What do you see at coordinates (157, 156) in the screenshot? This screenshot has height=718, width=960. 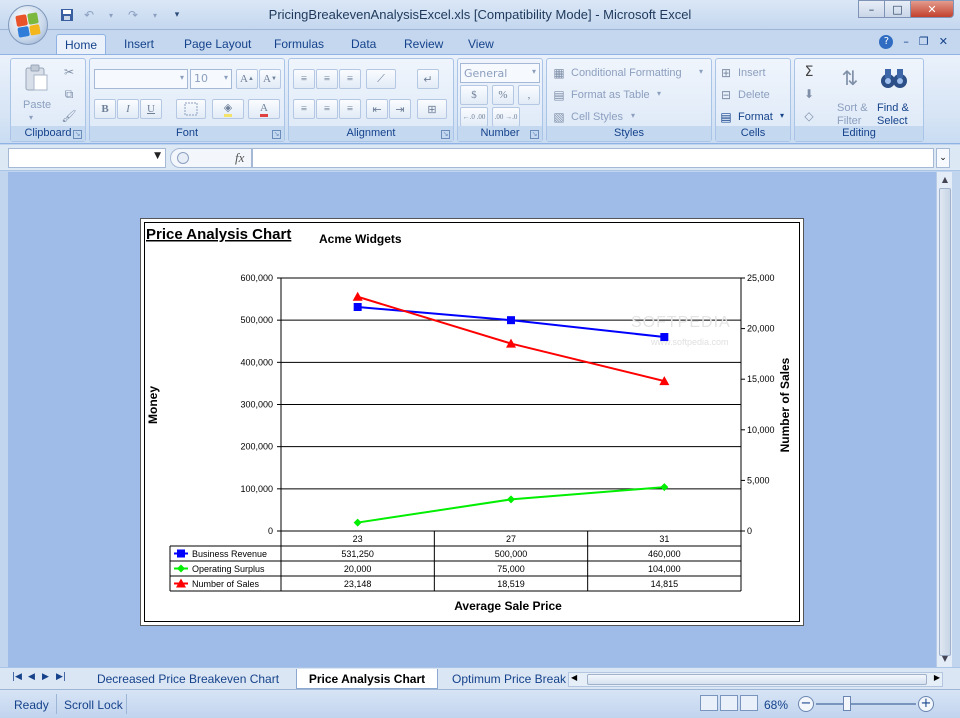 I see `name-box-dropdown-icon: ▼` at bounding box center [157, 156].